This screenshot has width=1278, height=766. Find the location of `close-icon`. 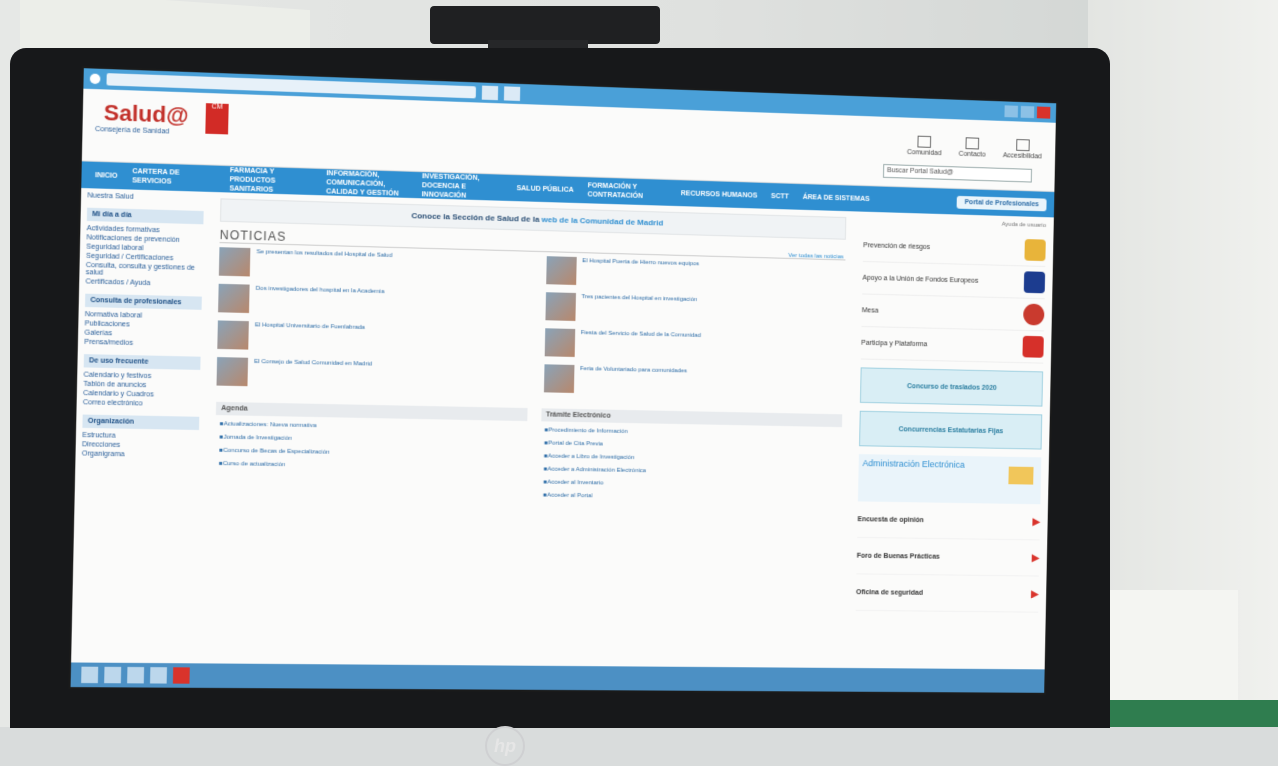

close-icon is located at coordinates (1043, 112).